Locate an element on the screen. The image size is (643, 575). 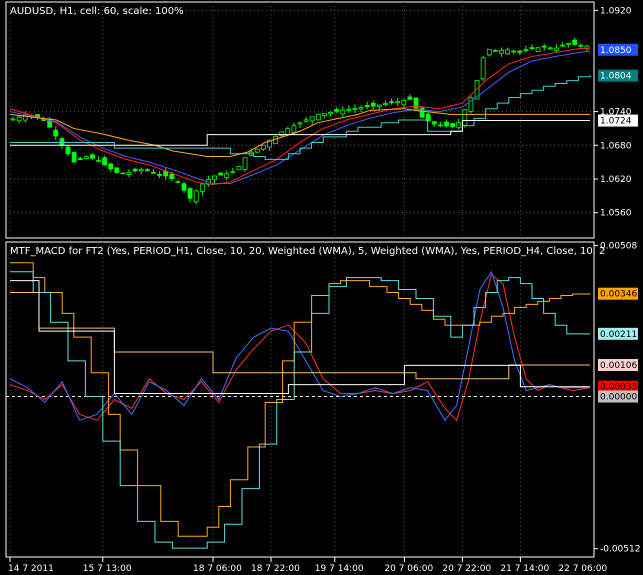
y-tick-label: 1.0560 is located at coordinates (616, 214).